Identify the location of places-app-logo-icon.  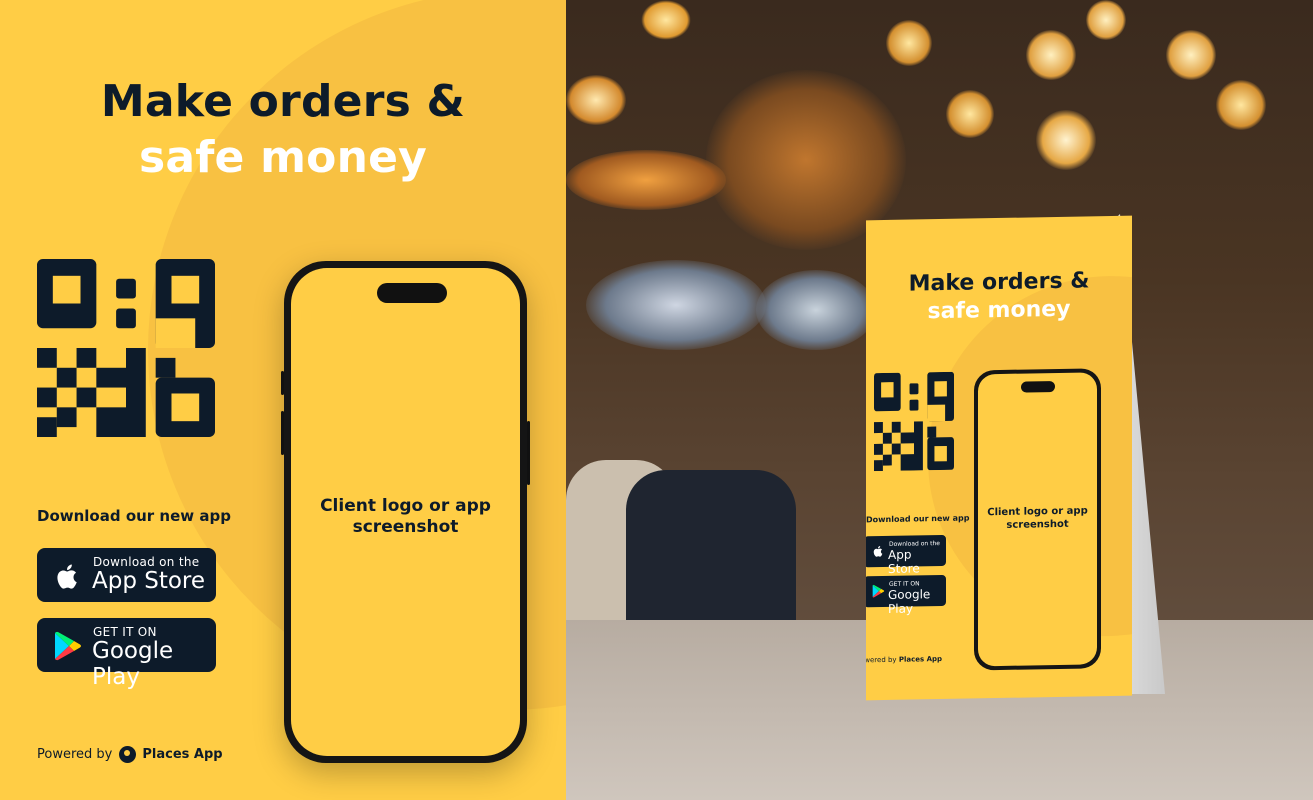
(128, 754).